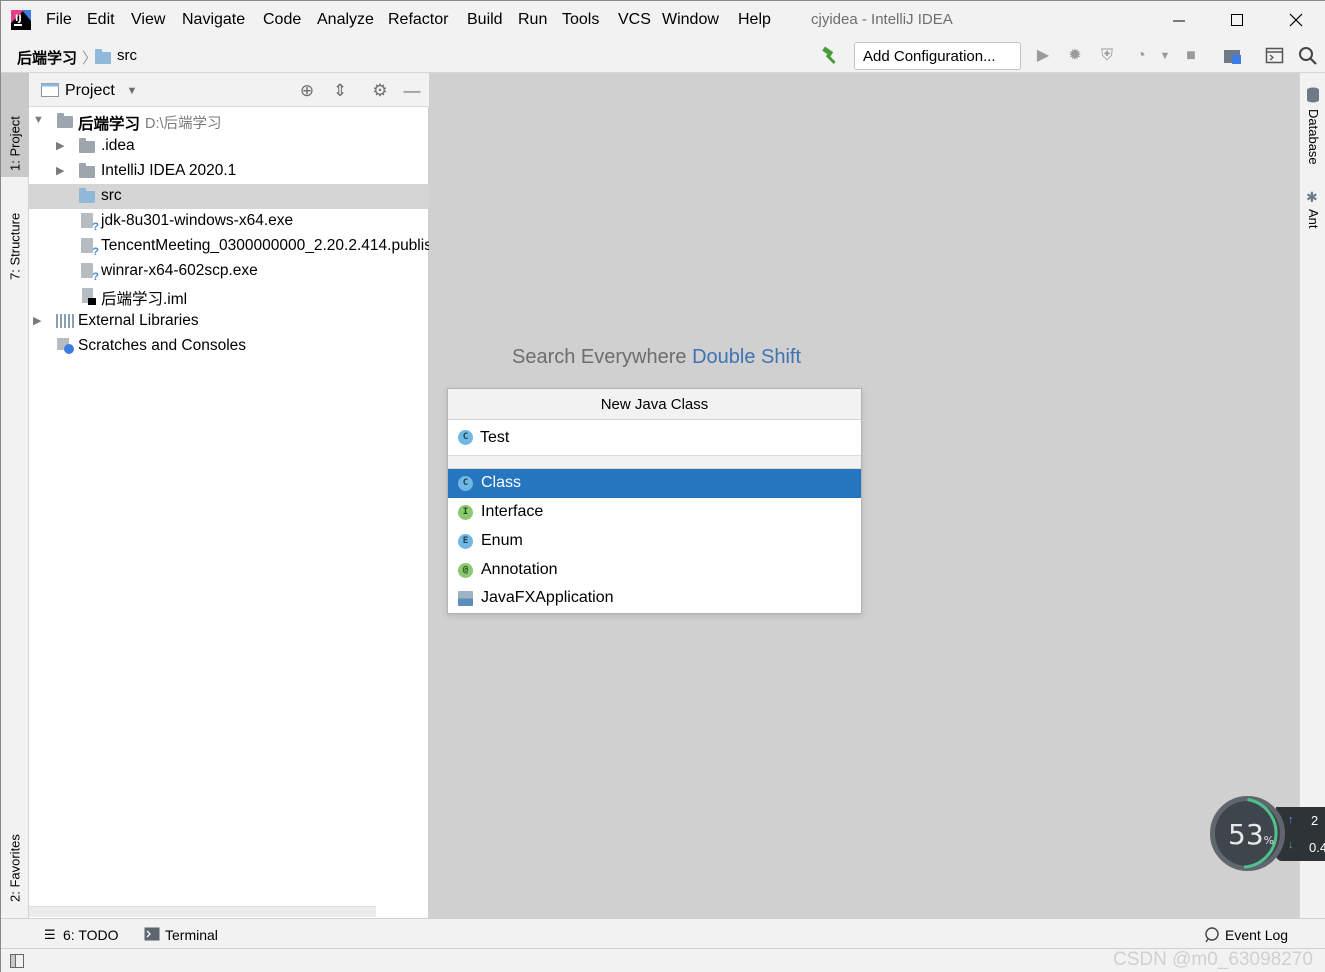  I want to click on project-structure-icon, so click(1233, 56).